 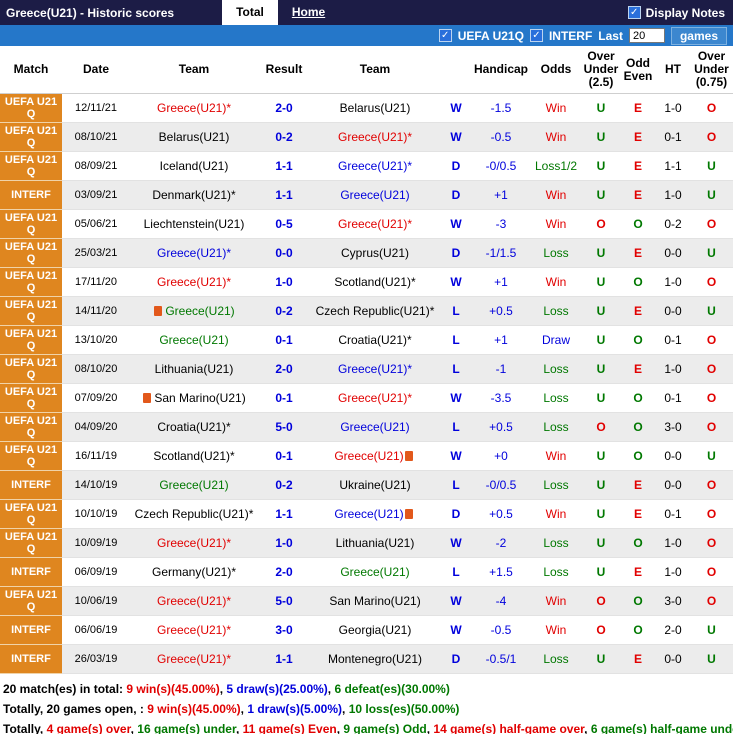 I want to click on competition-cell: INTERF, so click(x=31, y=572).